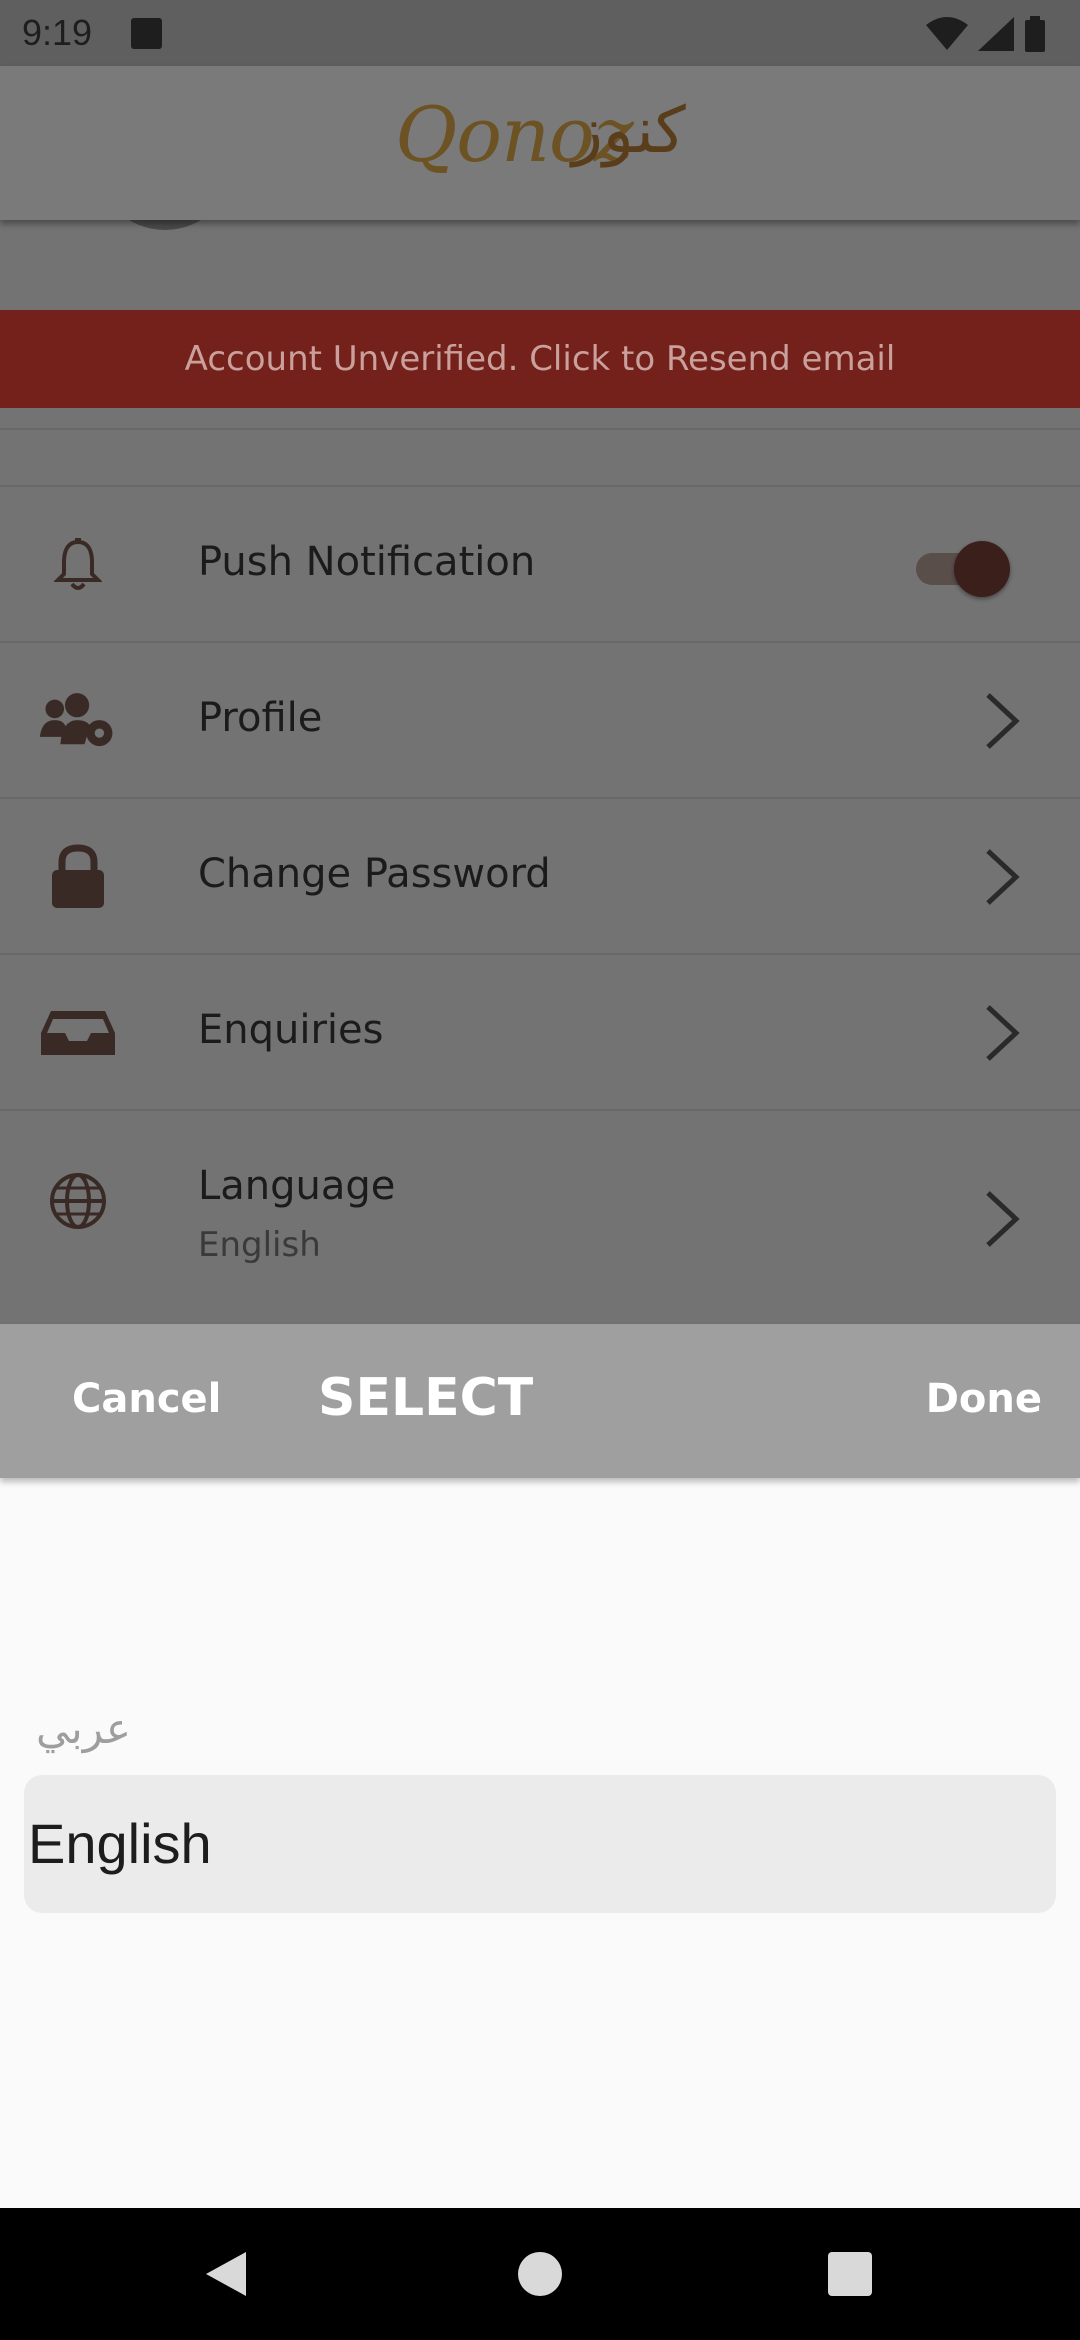  What do you see at coordinates (367, 562) in the screenshot?
I see `push-notification-label: Push Notification` at bounding box center [367, 562].